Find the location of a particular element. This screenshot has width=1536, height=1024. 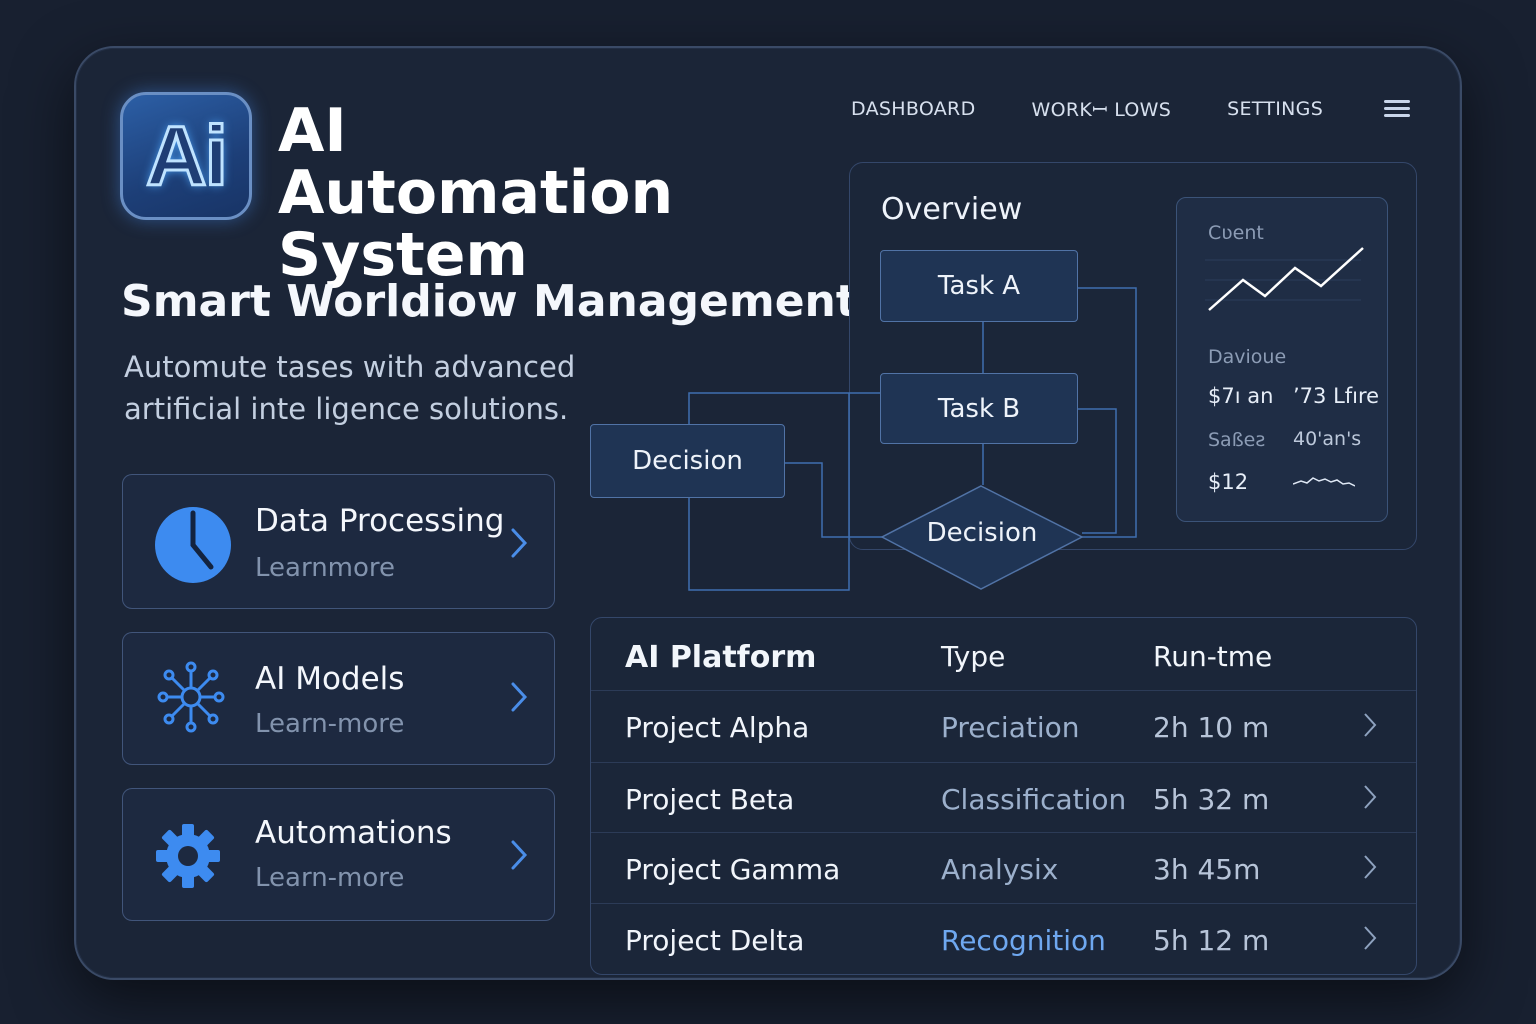

project-type: Preciation is located at coordinates (1010, 727).